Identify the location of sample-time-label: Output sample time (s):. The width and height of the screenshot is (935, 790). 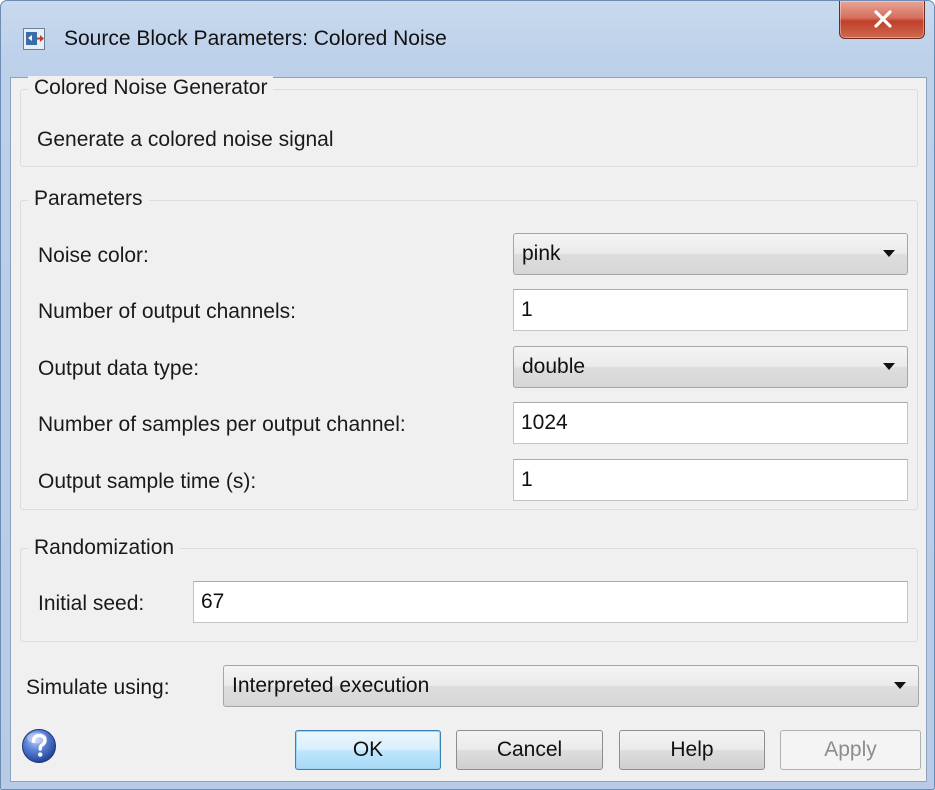
(147, 481).